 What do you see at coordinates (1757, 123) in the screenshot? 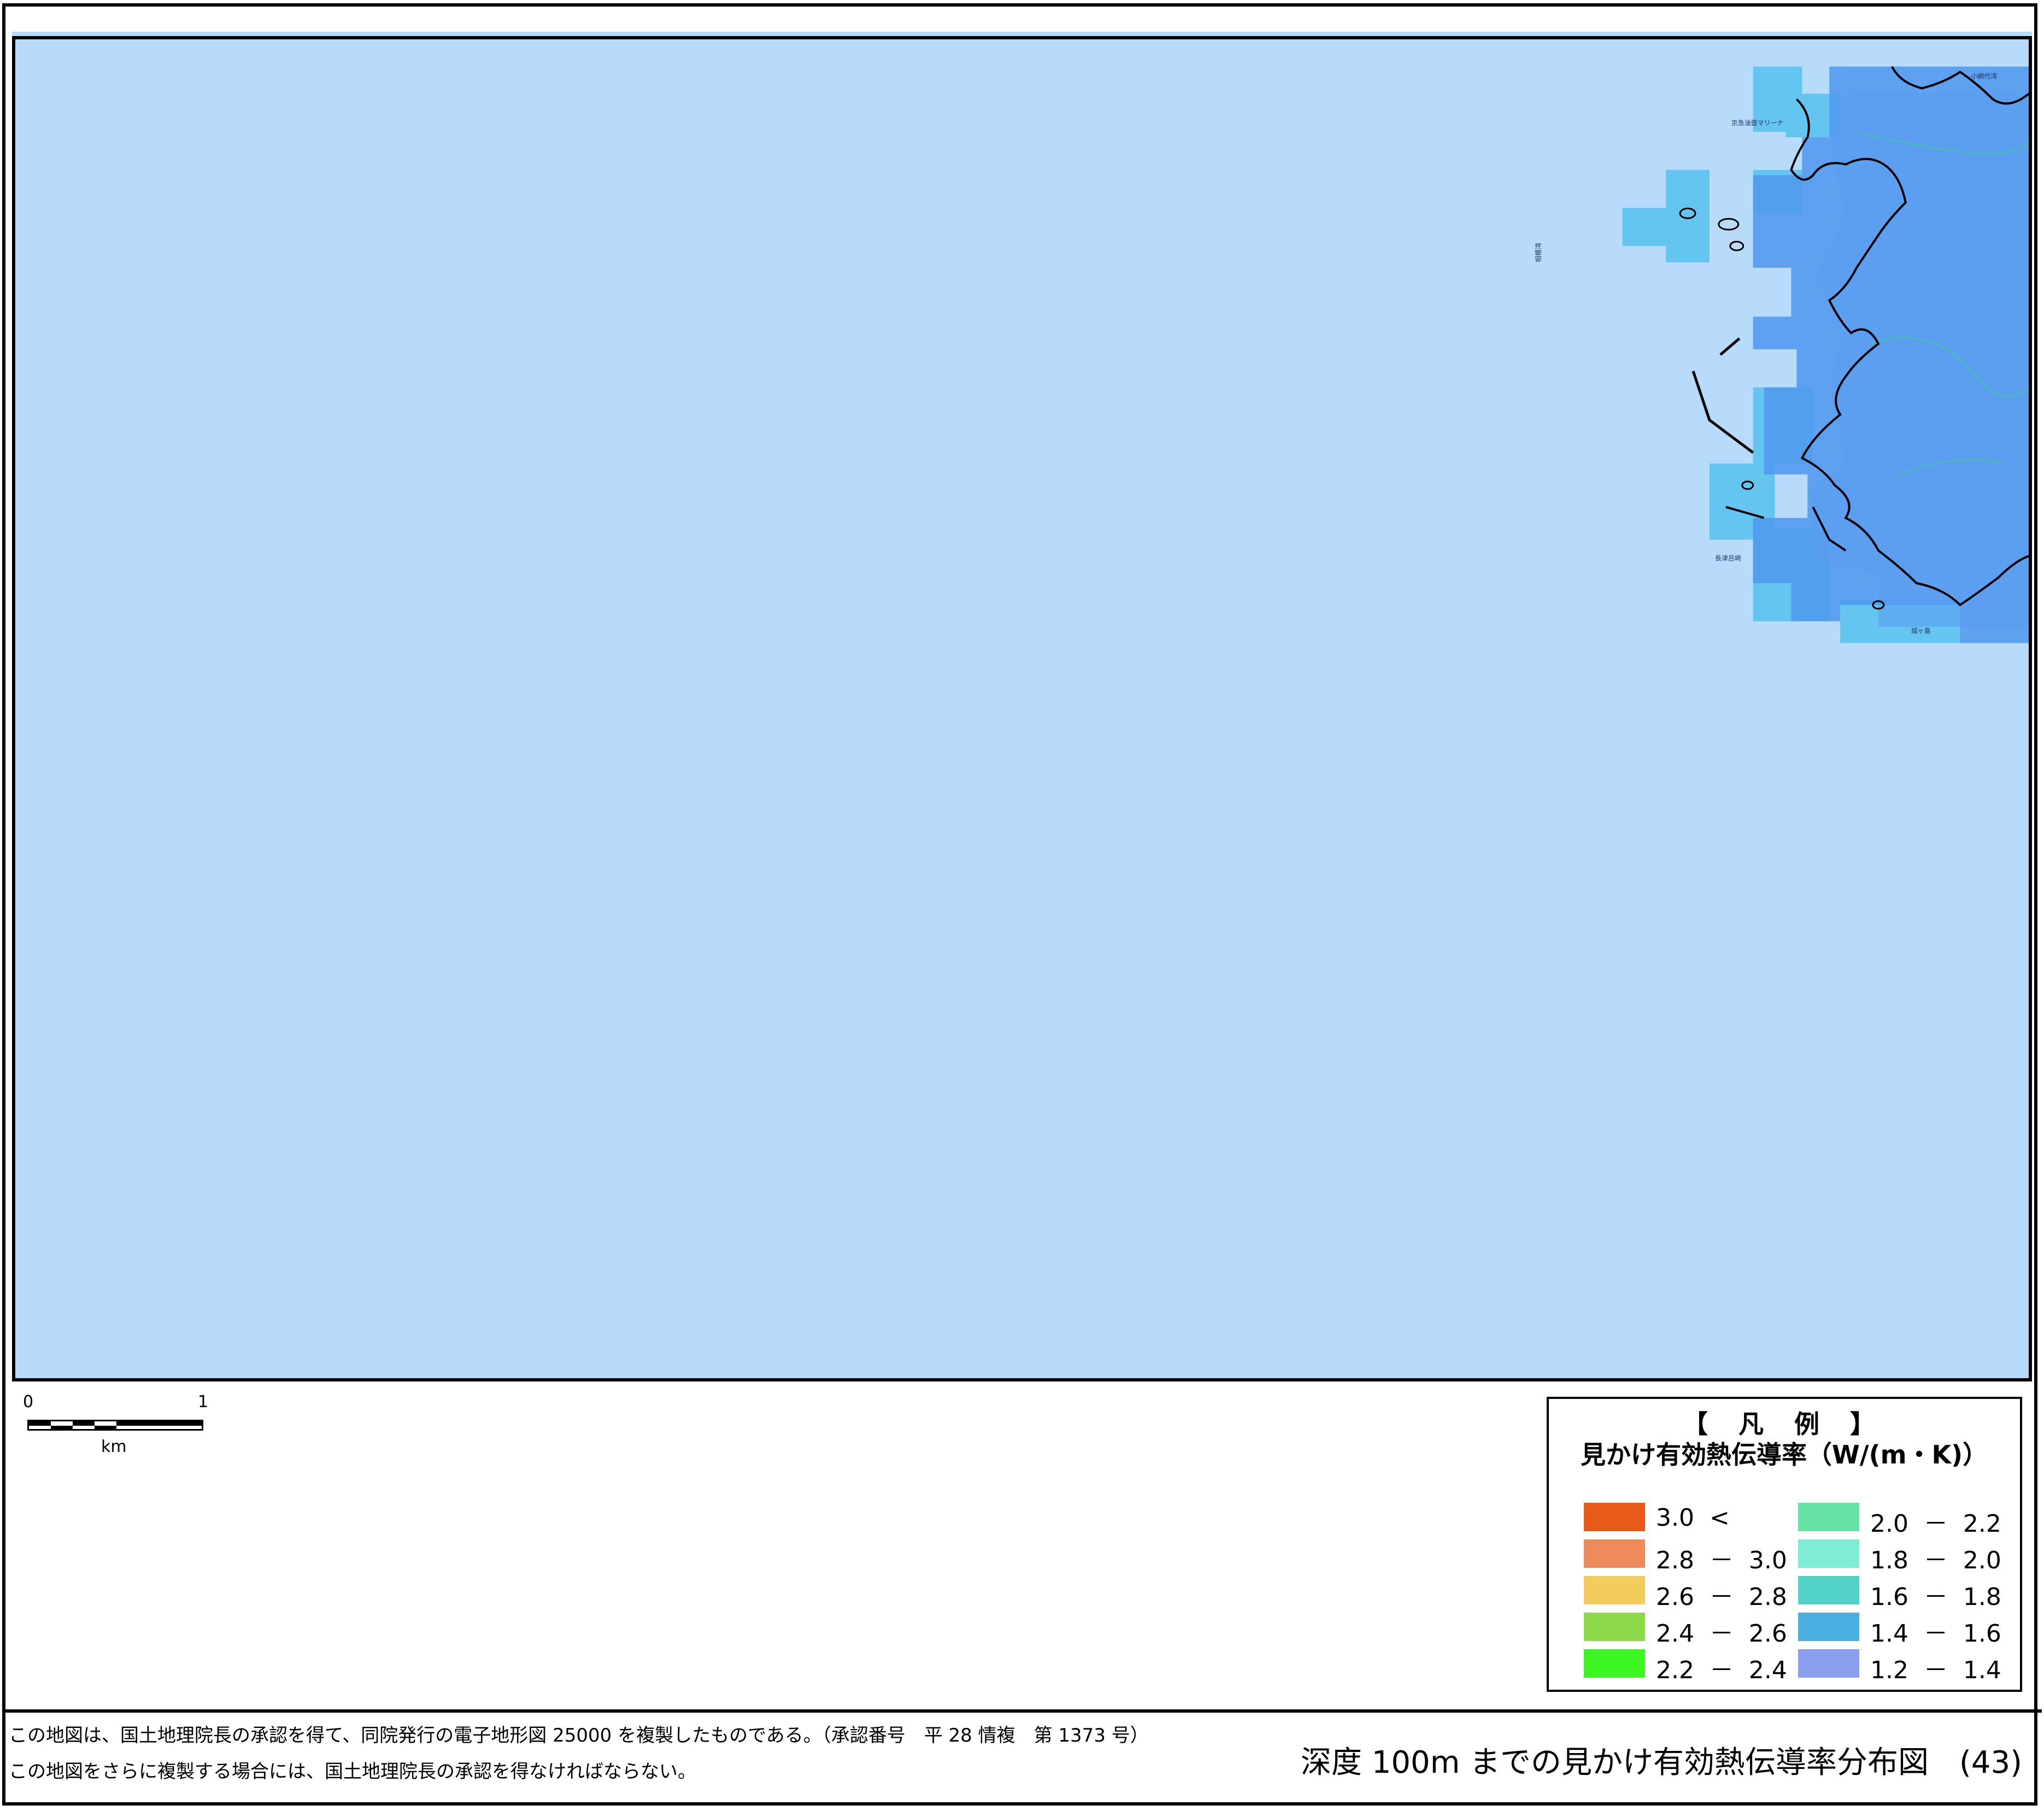
I see `place-label: 京急油壺マリーナ` at bounding box center [1757, 123].